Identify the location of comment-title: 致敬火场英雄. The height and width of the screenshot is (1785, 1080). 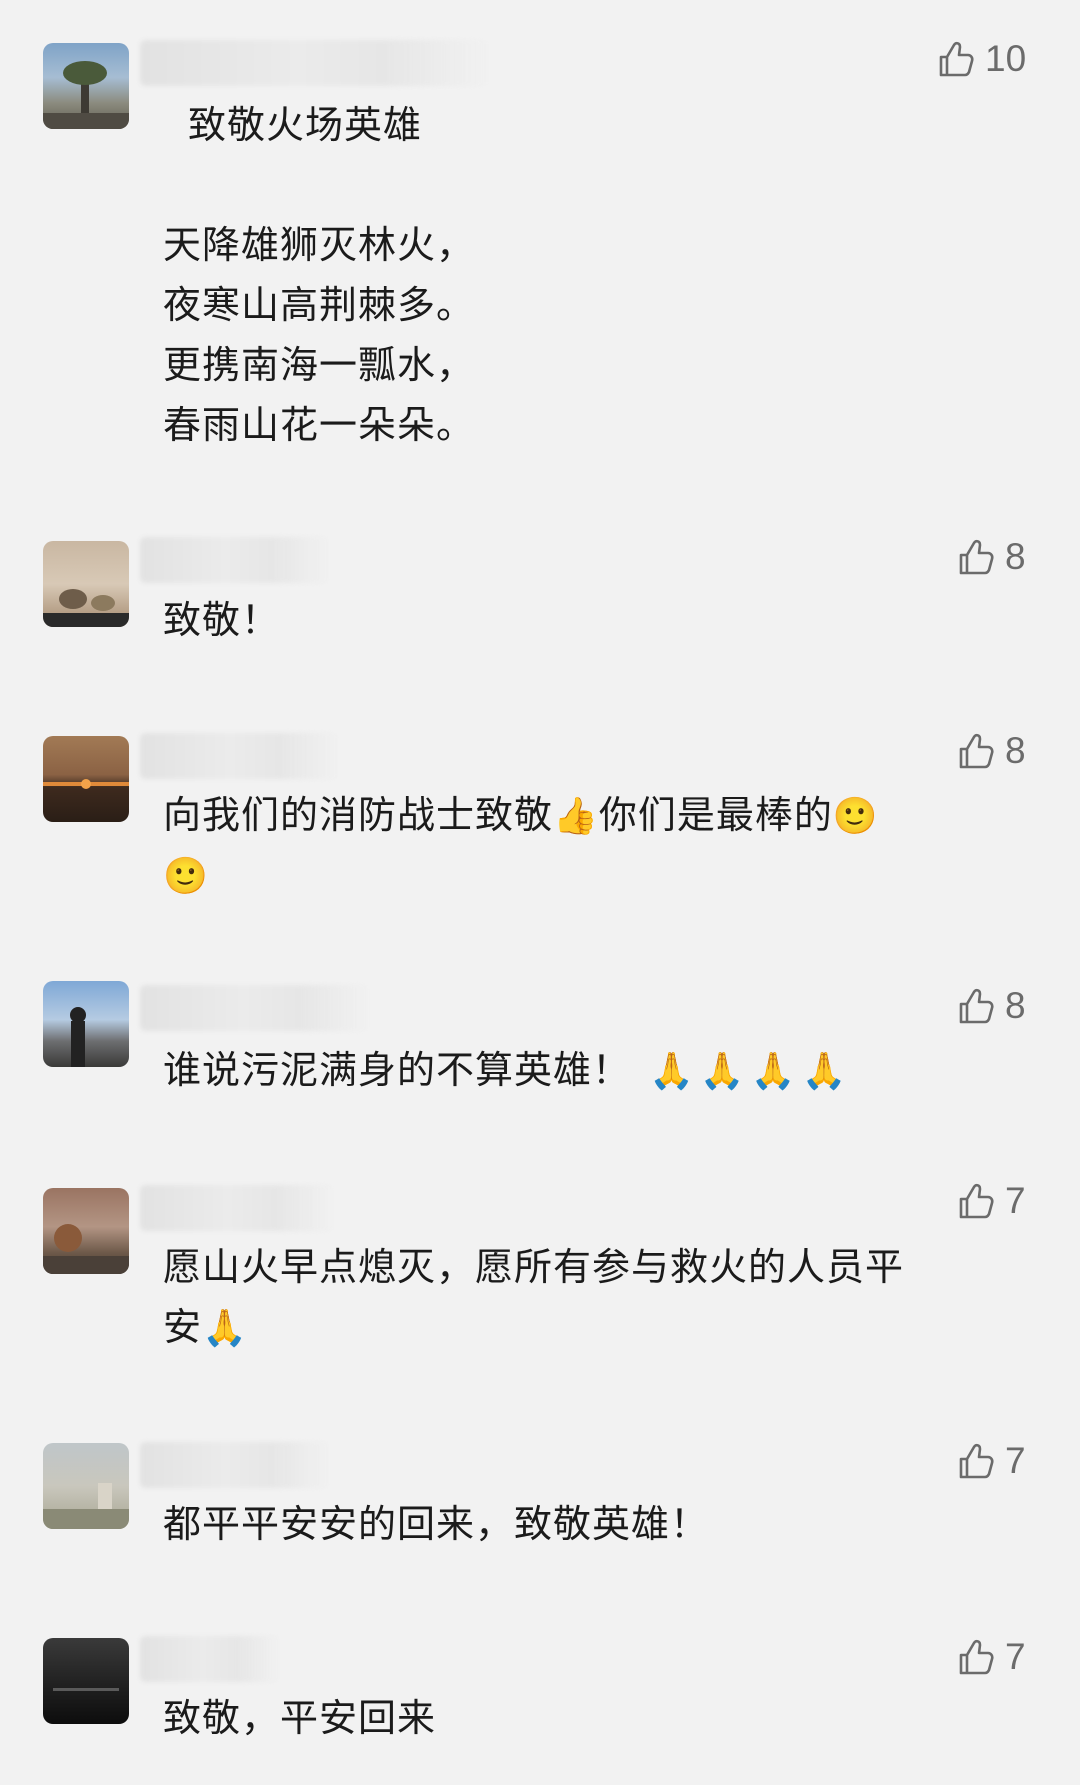
(305, 125).